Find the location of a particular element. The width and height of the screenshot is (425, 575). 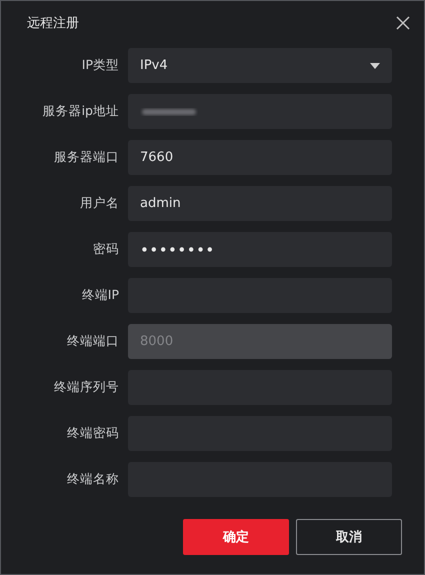

field-label: 终端IP is located at coordinates (100, 295).